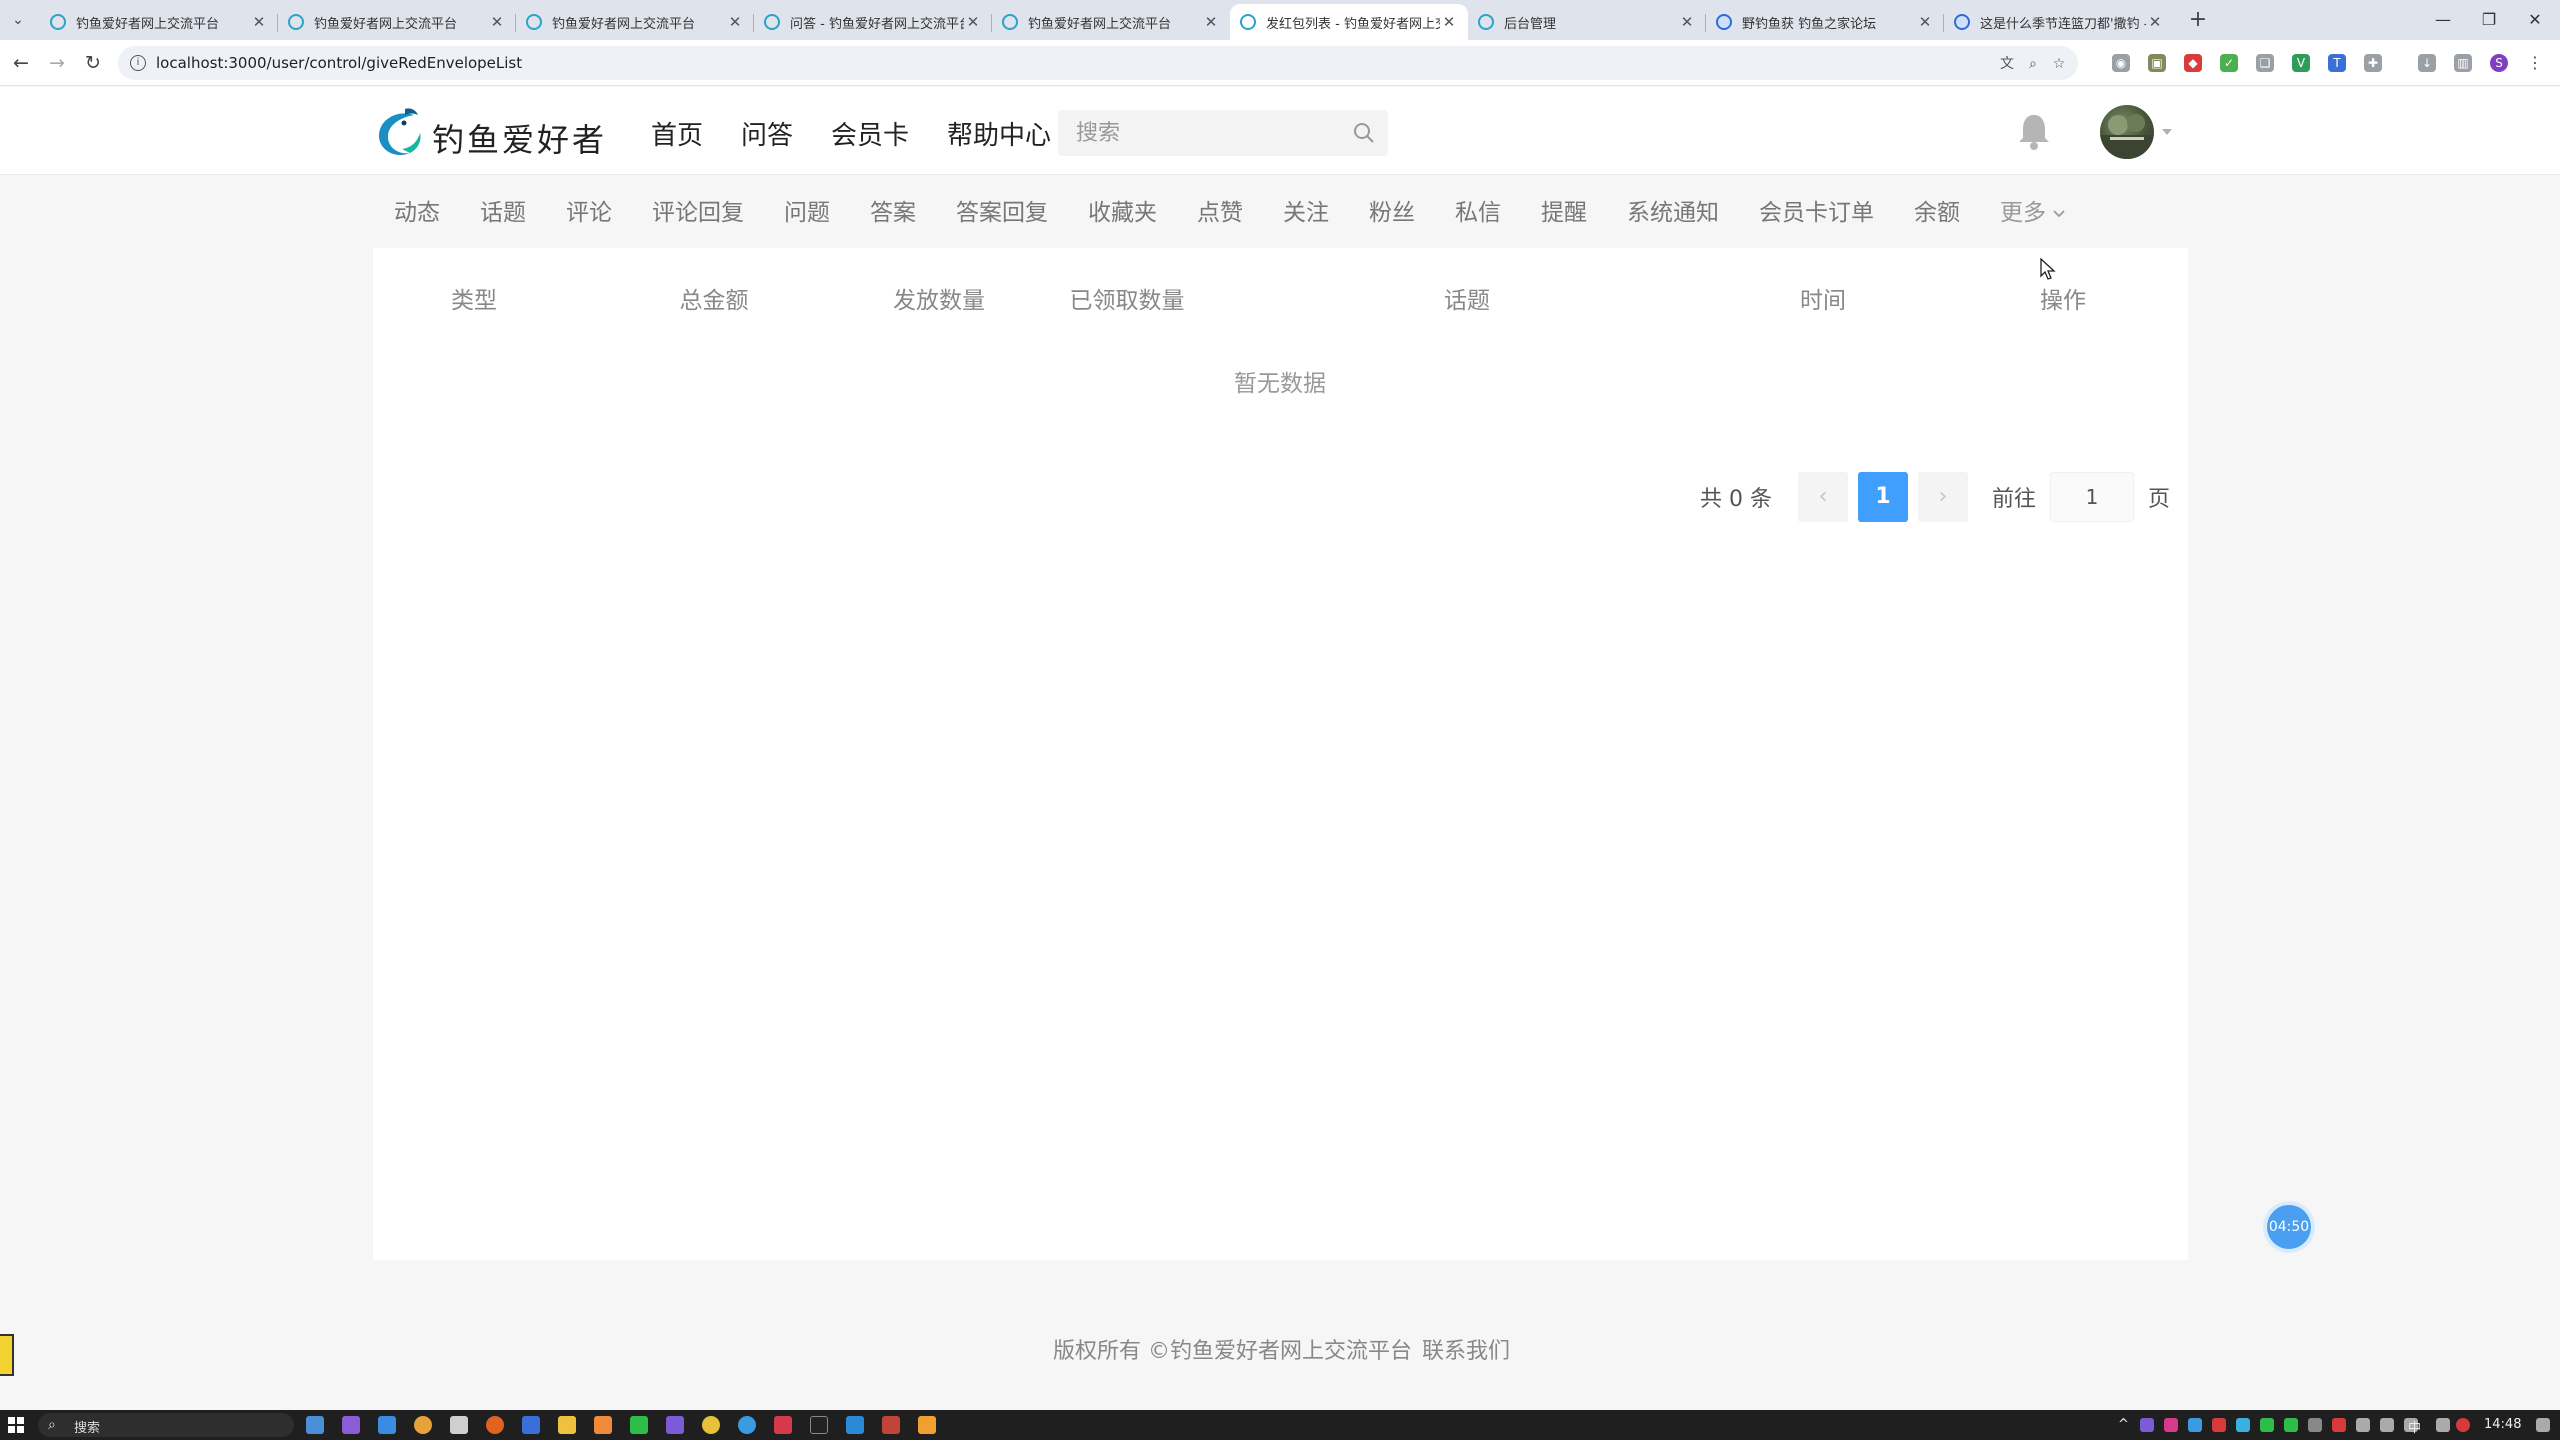 This screenshot has width=2560, height=1440. Describe the element at coordinates (567, 1425) in the screenshot. I see `file-explorer-taskbar-icon` at that location.